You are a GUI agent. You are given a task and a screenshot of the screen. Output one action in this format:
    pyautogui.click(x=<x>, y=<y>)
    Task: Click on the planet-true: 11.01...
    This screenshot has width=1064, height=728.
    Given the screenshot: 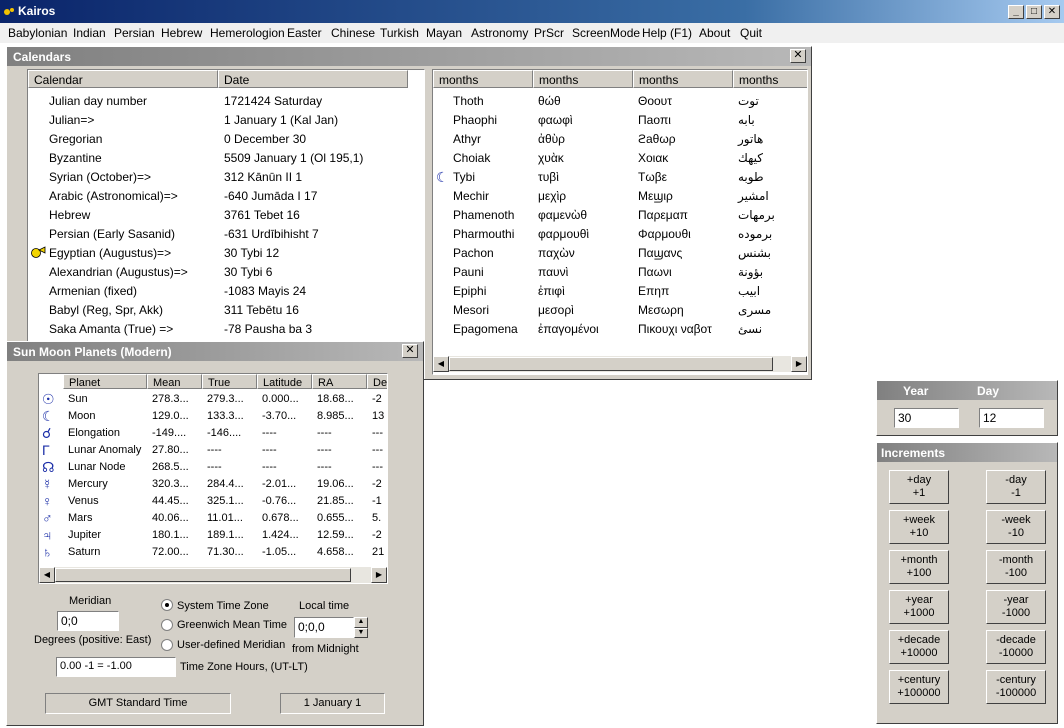 What is the action you would take?
    pyautogui.click(x=225, y=518)
    